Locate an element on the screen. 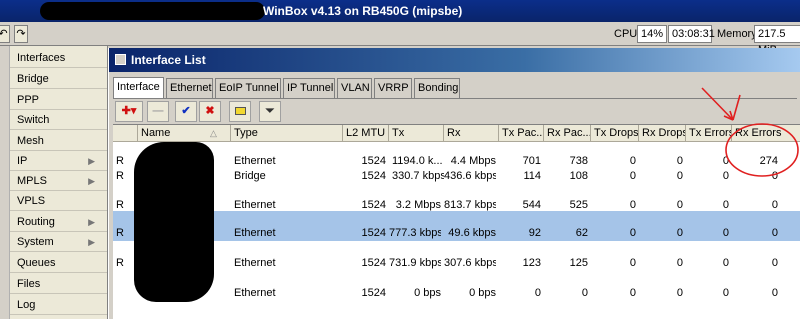  sidebar-item-label: IP is located at coordinates (22, 161).